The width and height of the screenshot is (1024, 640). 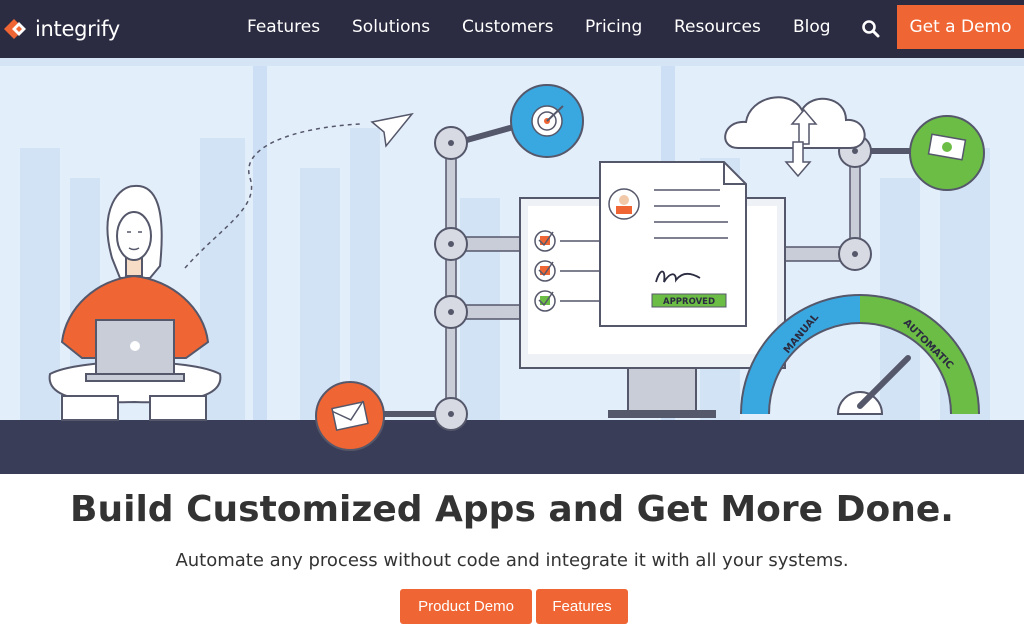 What do you see at coordinates (960, 27) in the screenshot?
I see `get-a-demo-button: Get a Demo` at bounding box center [960, 27].